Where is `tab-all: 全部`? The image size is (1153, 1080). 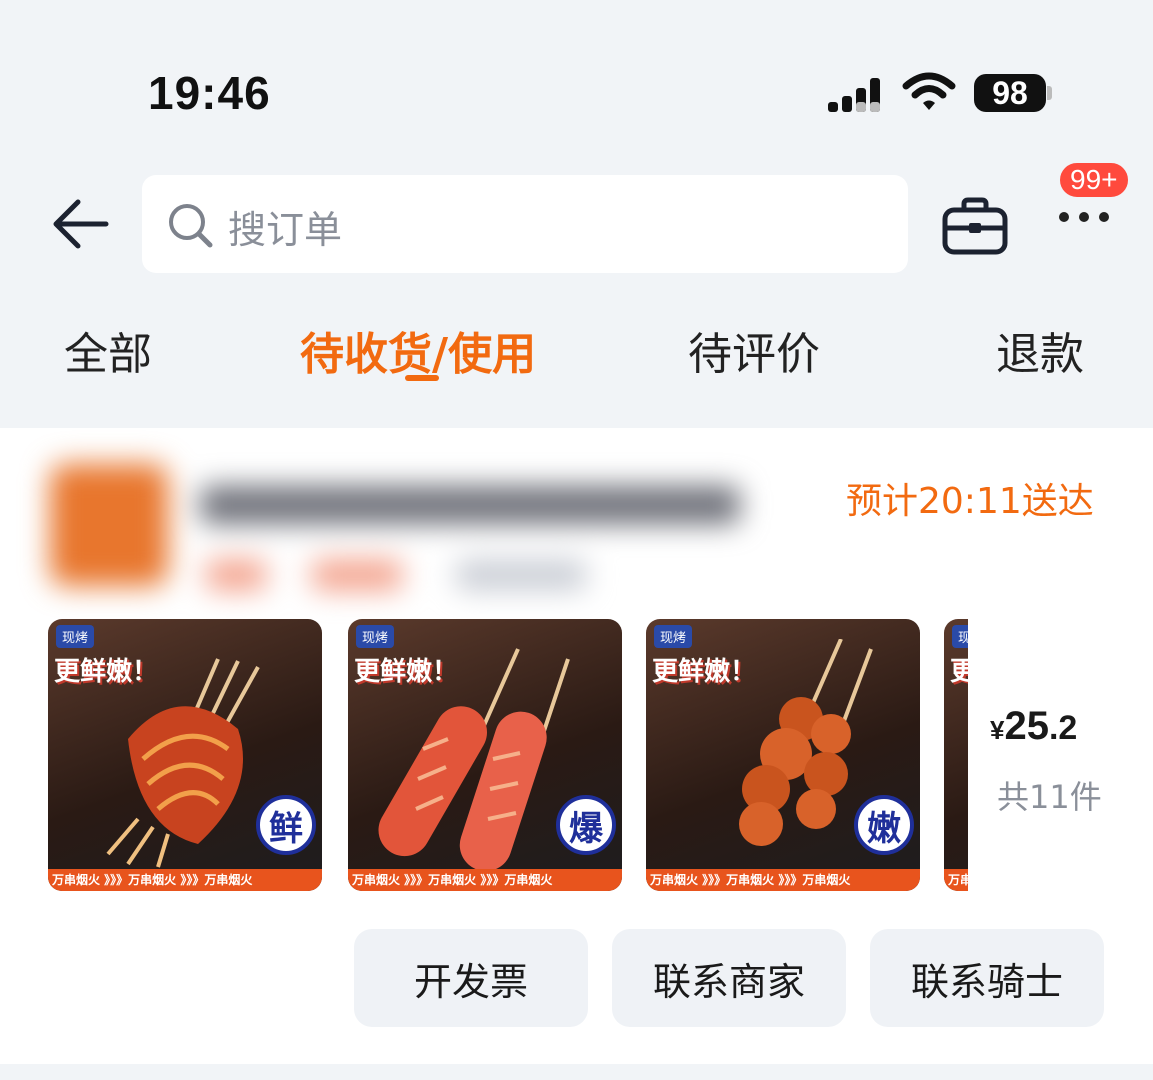 tab-all: 全部 is located at coordinates (108, 350).